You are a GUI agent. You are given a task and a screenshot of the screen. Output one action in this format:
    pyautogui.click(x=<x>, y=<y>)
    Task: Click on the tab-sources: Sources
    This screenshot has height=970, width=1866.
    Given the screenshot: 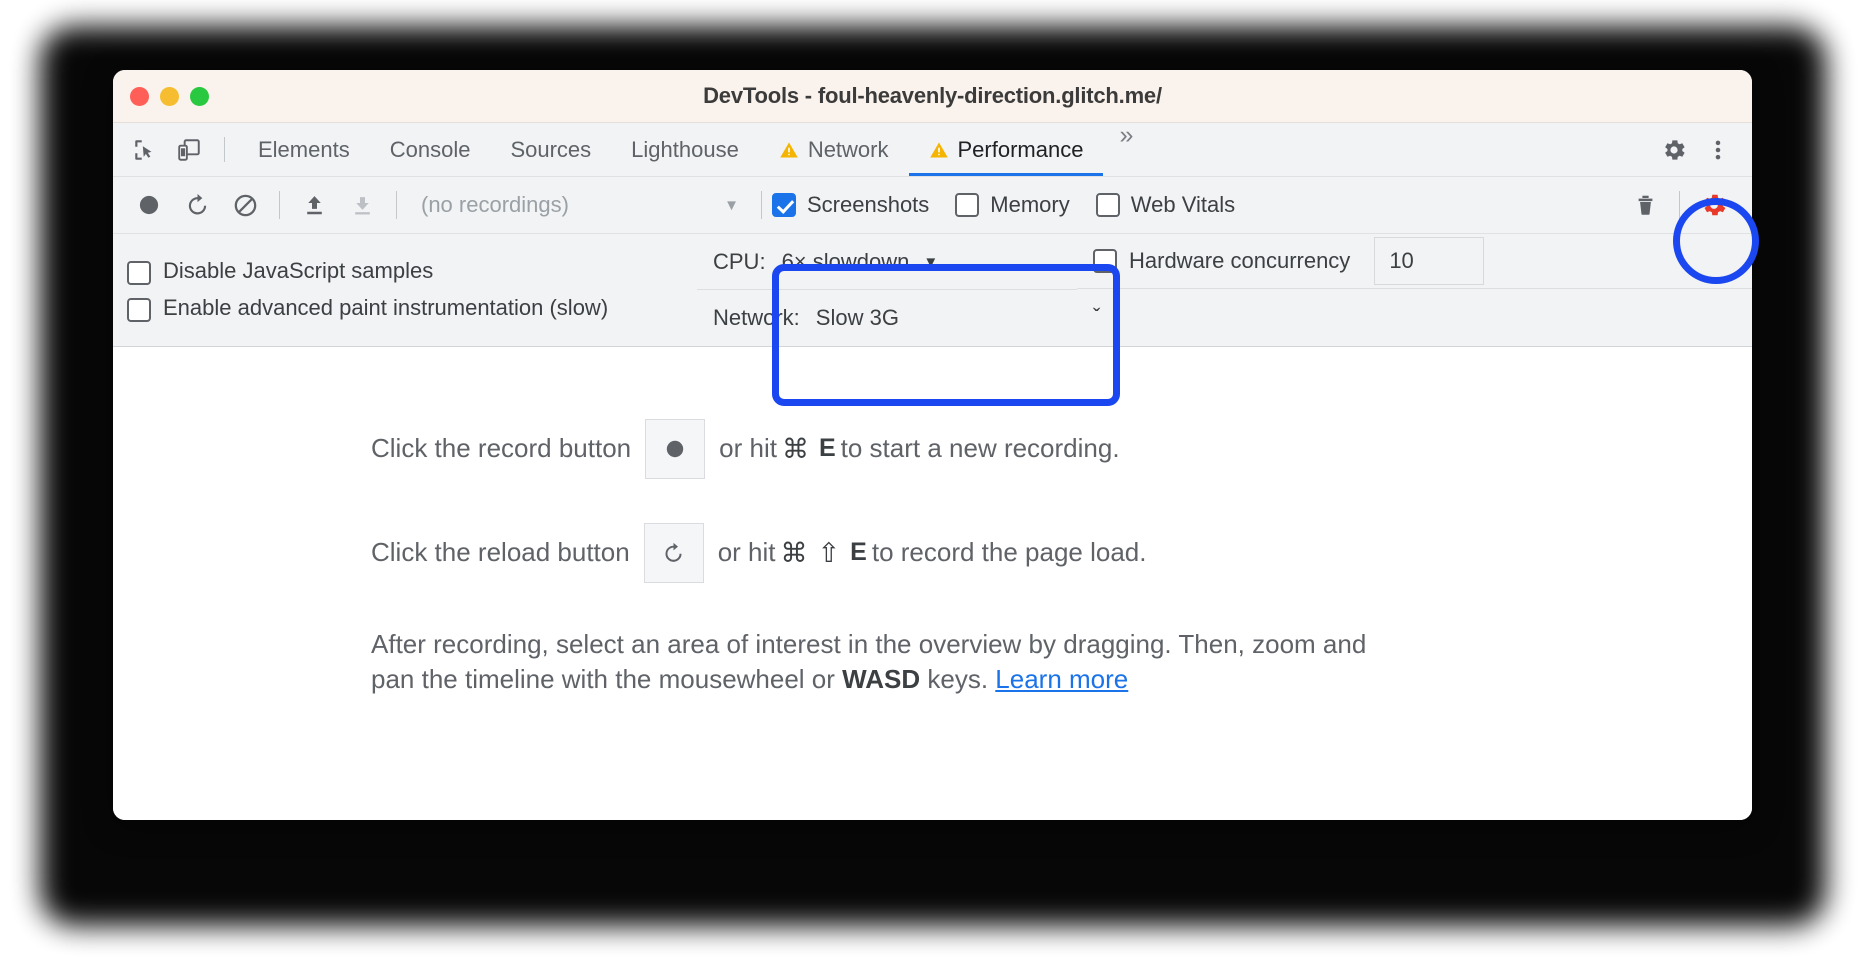 What is the action you would take?
    pyautogui.click(x=550, y=149)
    